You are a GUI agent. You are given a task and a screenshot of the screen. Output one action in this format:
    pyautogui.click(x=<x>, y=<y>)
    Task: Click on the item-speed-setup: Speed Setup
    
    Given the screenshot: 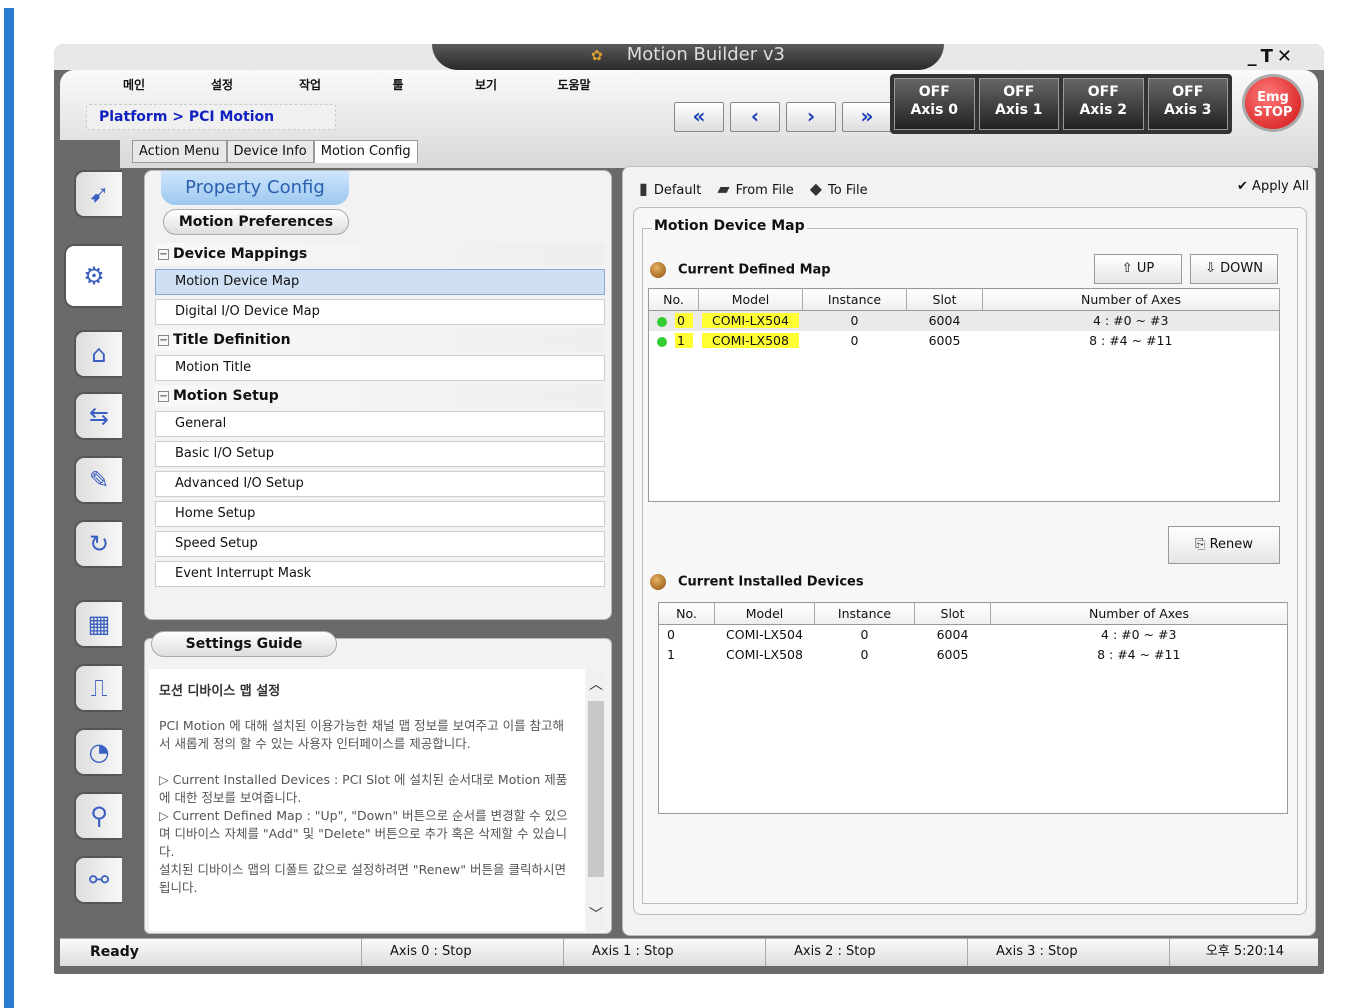 What is the action you would take?
    pyautogui.click(x=380, y=544)
    